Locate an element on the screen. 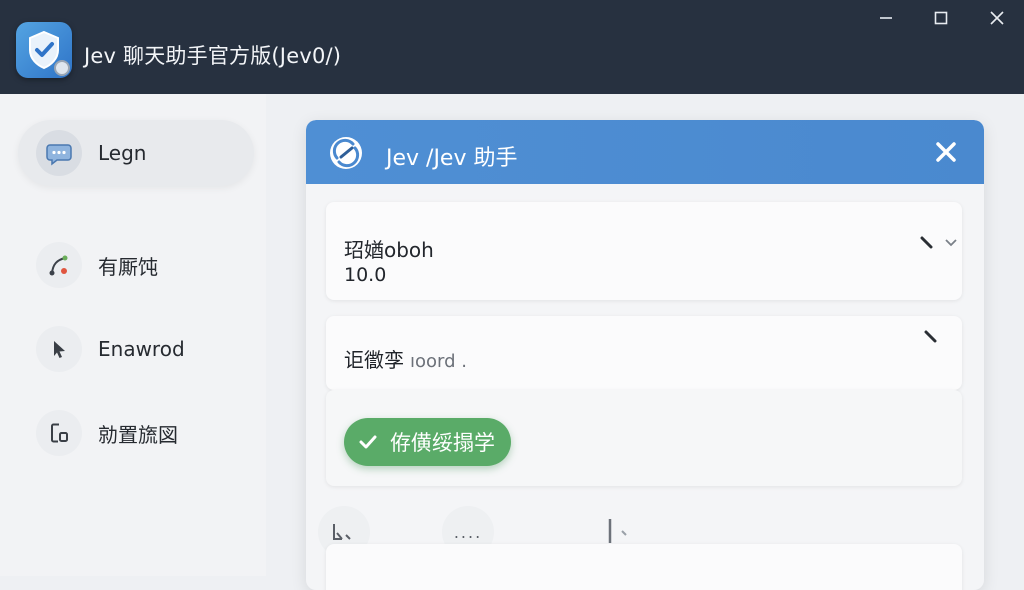  field-card-1: 玿媨oboh 10.0 is located at coordinates (644, 251).